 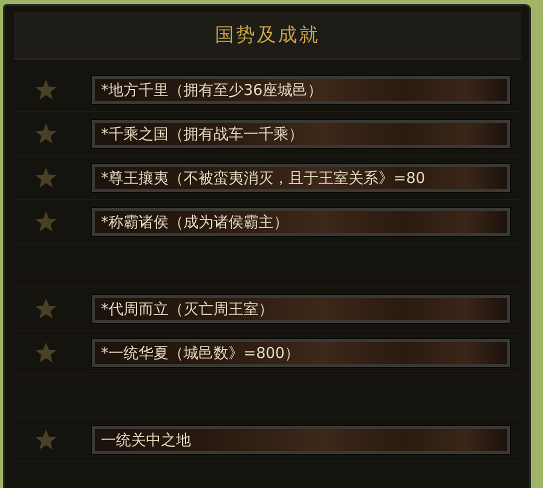 What do you see at coordinates (301, 134) in the screenshot?
I see `achievement-bar: *千乘之国（拥有战车一千乘）` at bounding box center [301, 134].